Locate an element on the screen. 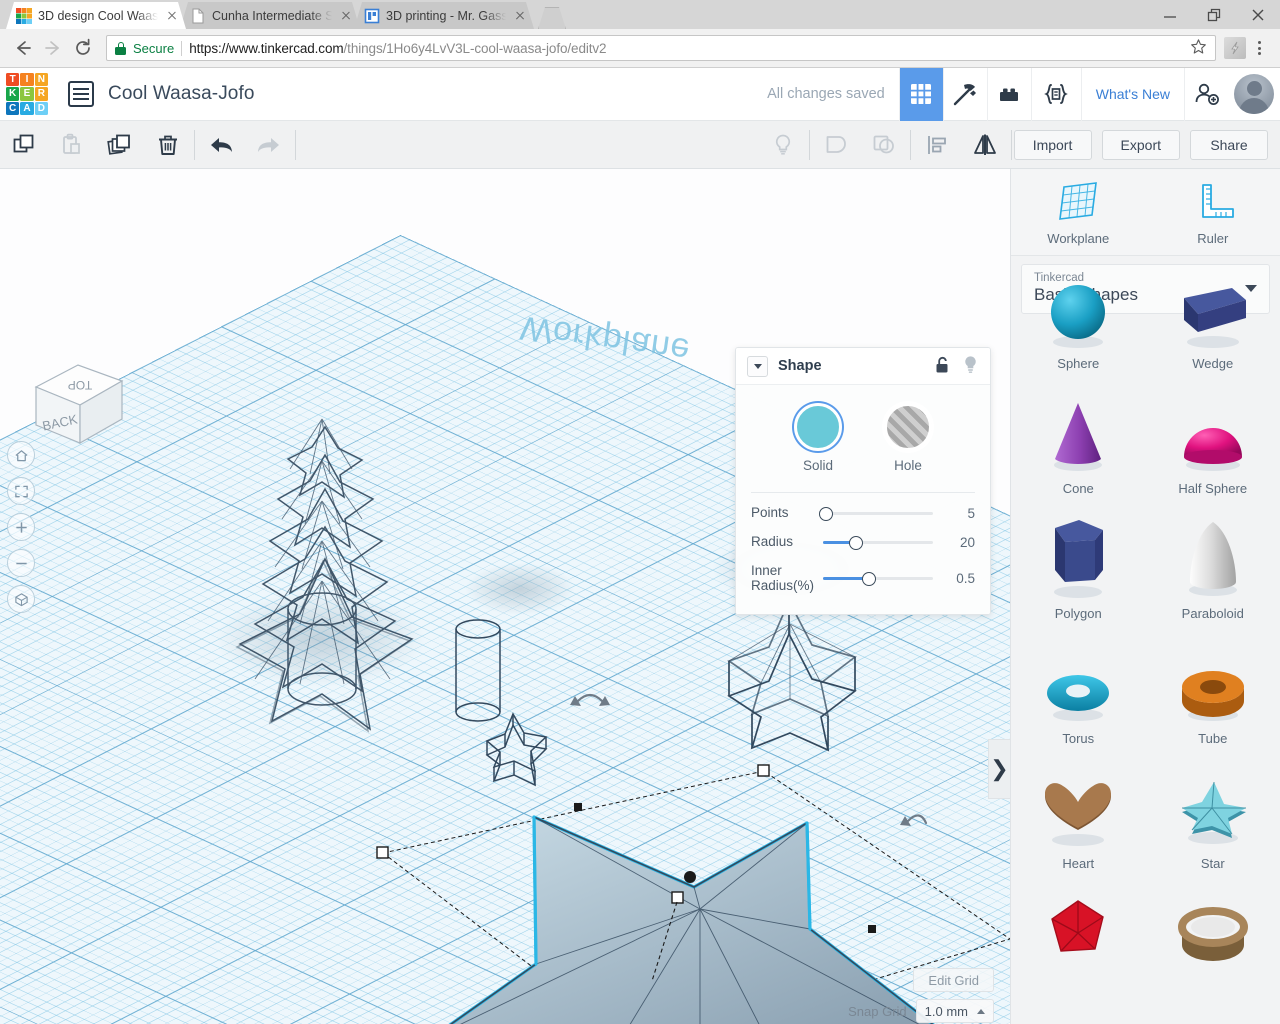 The image size is (1280, 1024). shape-item-polygon: Polygon is located at coordinates (1078, 566).